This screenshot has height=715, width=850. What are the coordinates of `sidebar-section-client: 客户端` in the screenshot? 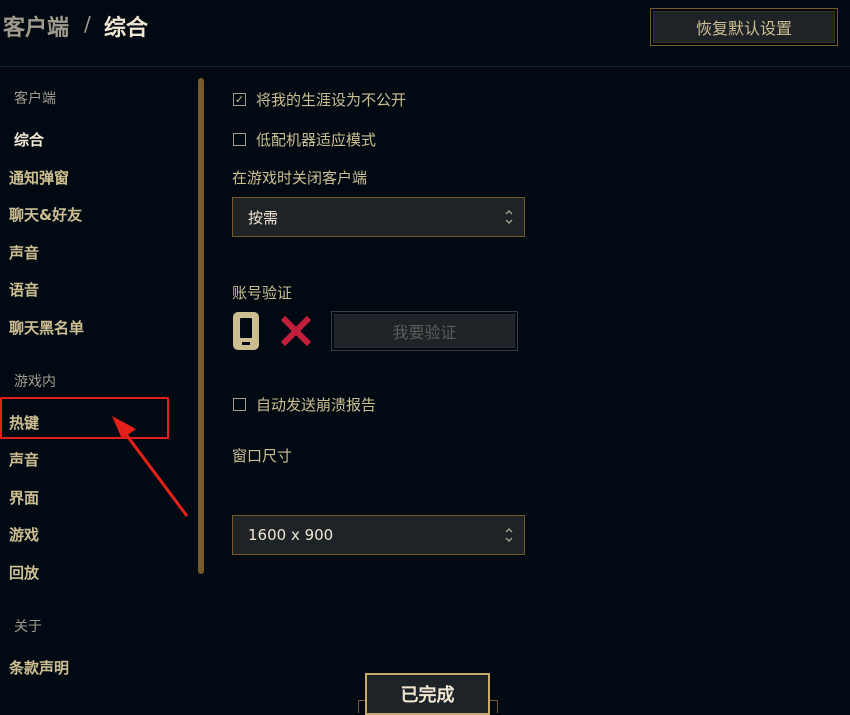 It's located at (35, 99).